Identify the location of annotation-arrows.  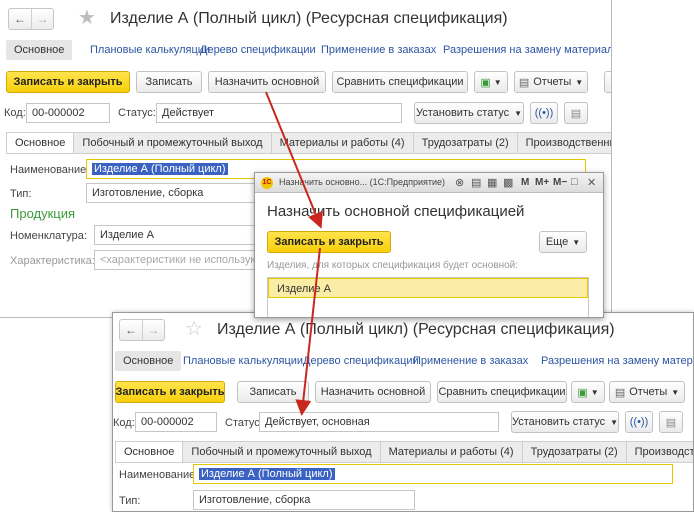
(294, 253).